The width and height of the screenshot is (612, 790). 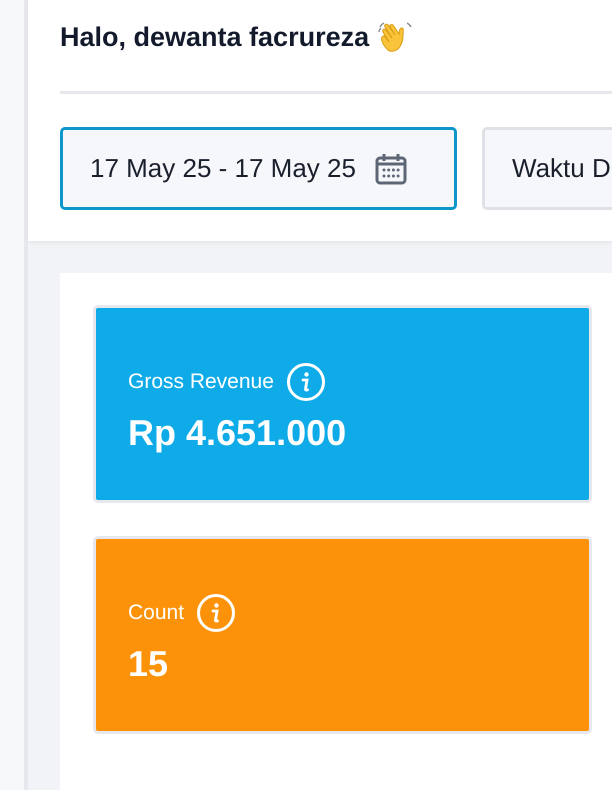 I want to click on stat-value: 15, so click(x=149, y=664).